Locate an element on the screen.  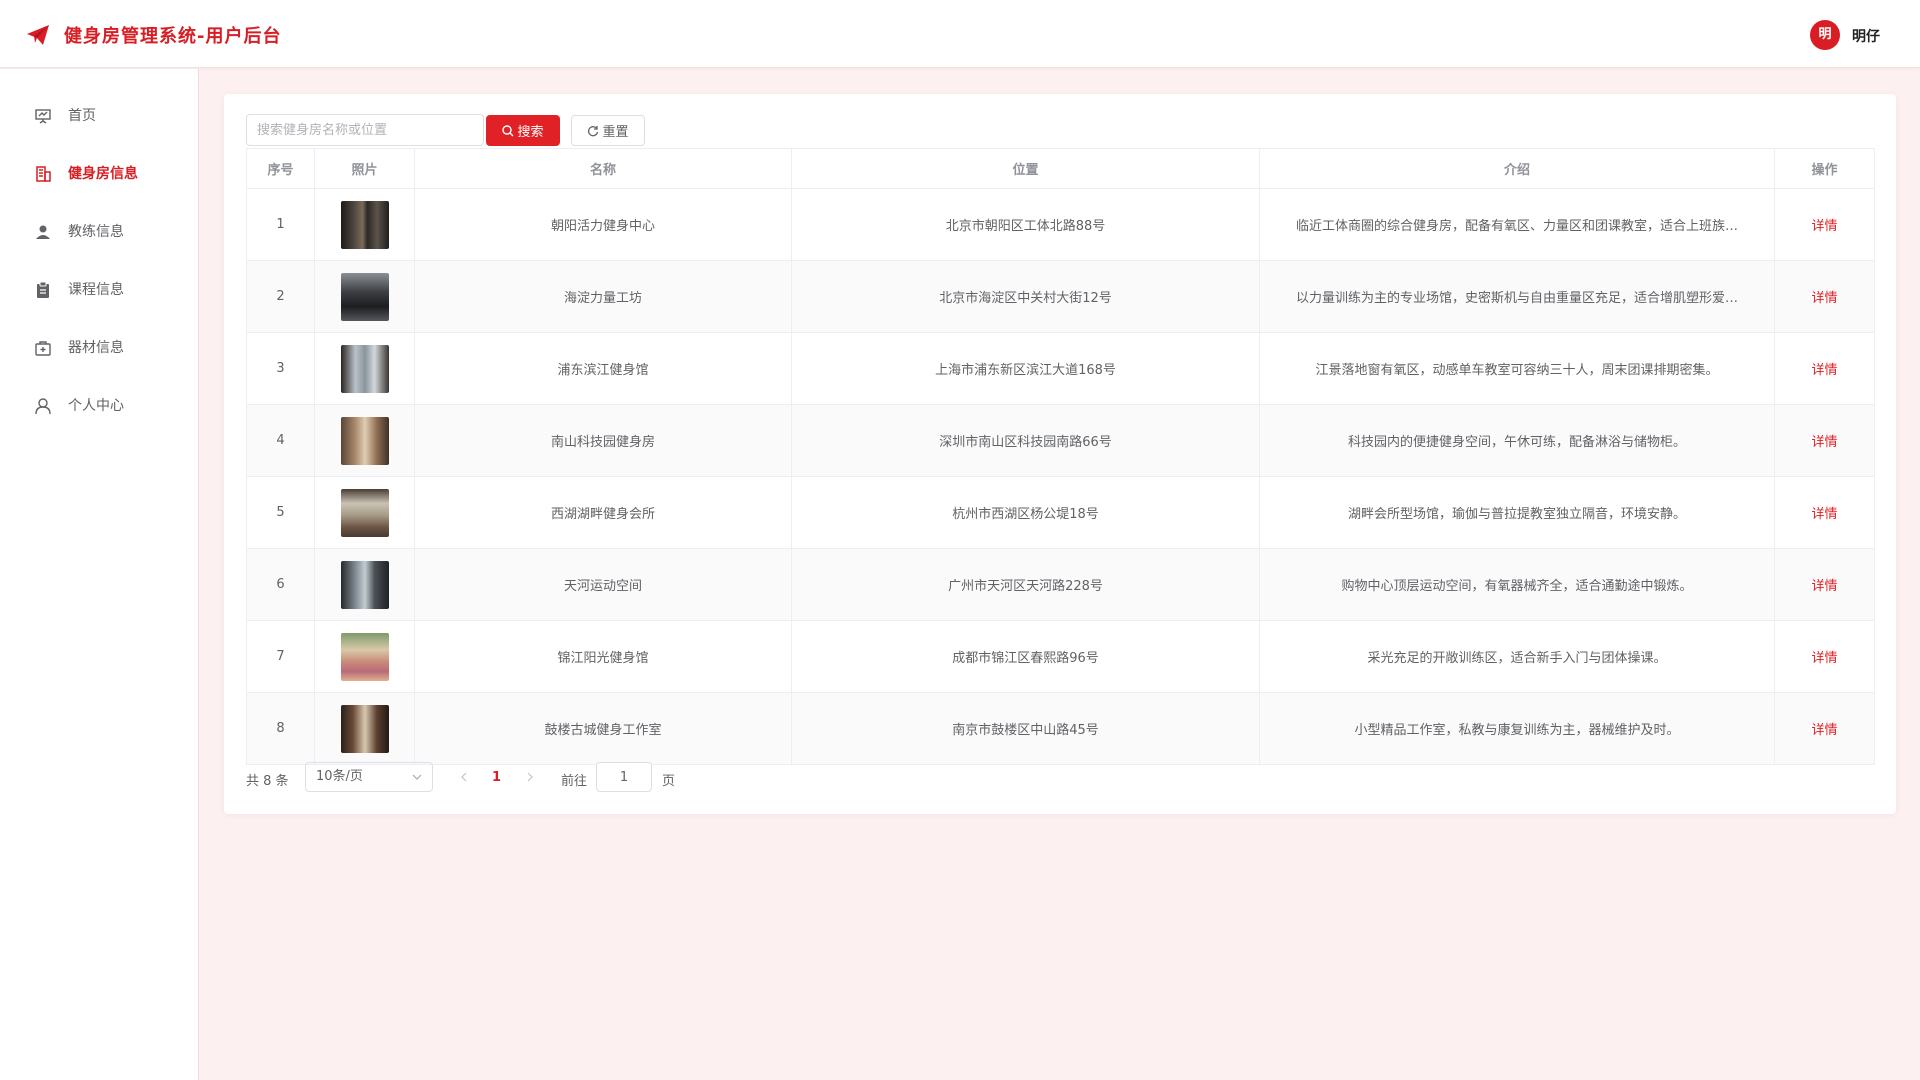
row-location: 深圳市南山区科技园南路66号 is located at coordinates (1025, 440).